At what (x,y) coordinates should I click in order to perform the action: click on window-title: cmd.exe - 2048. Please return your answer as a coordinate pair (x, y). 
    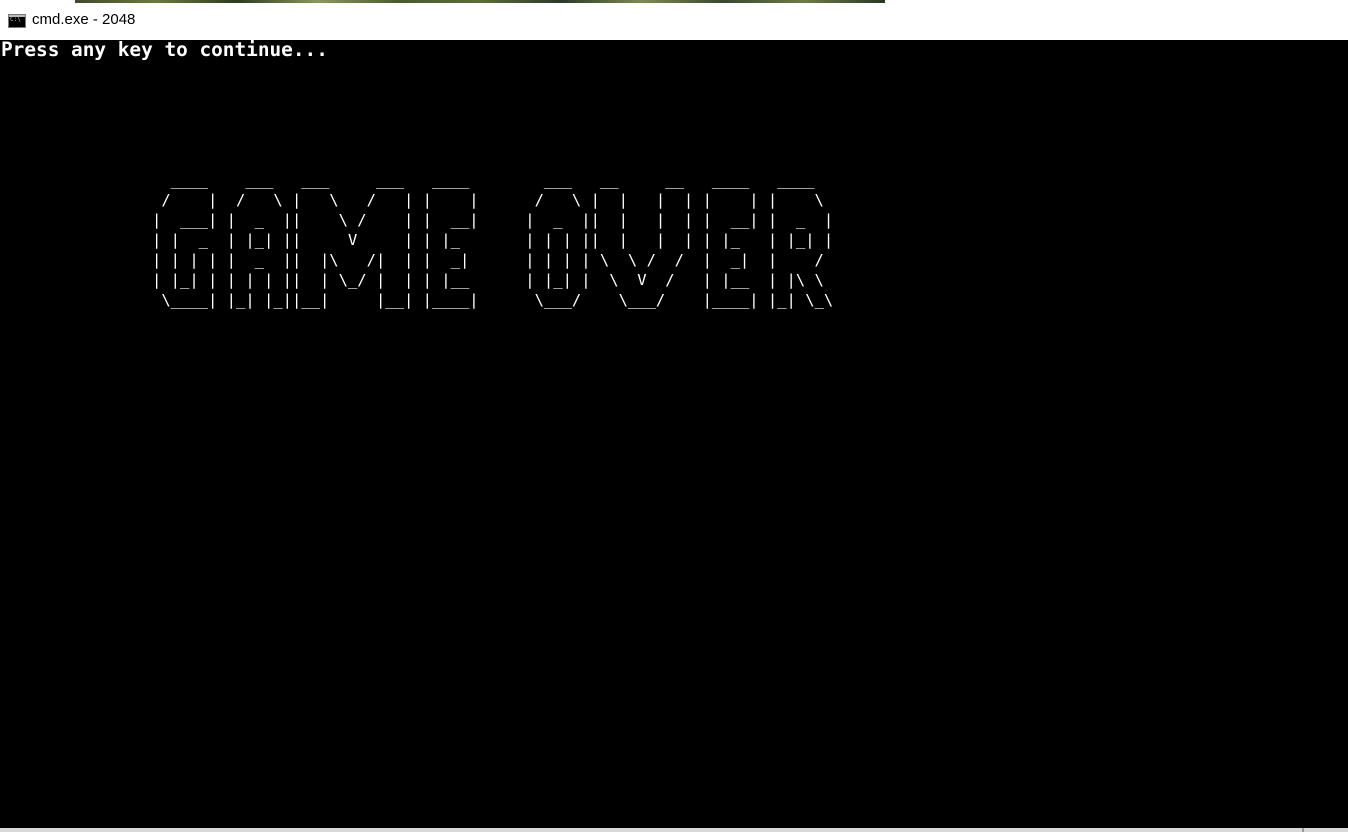
    Looking at the image, I should click on (84, 19).